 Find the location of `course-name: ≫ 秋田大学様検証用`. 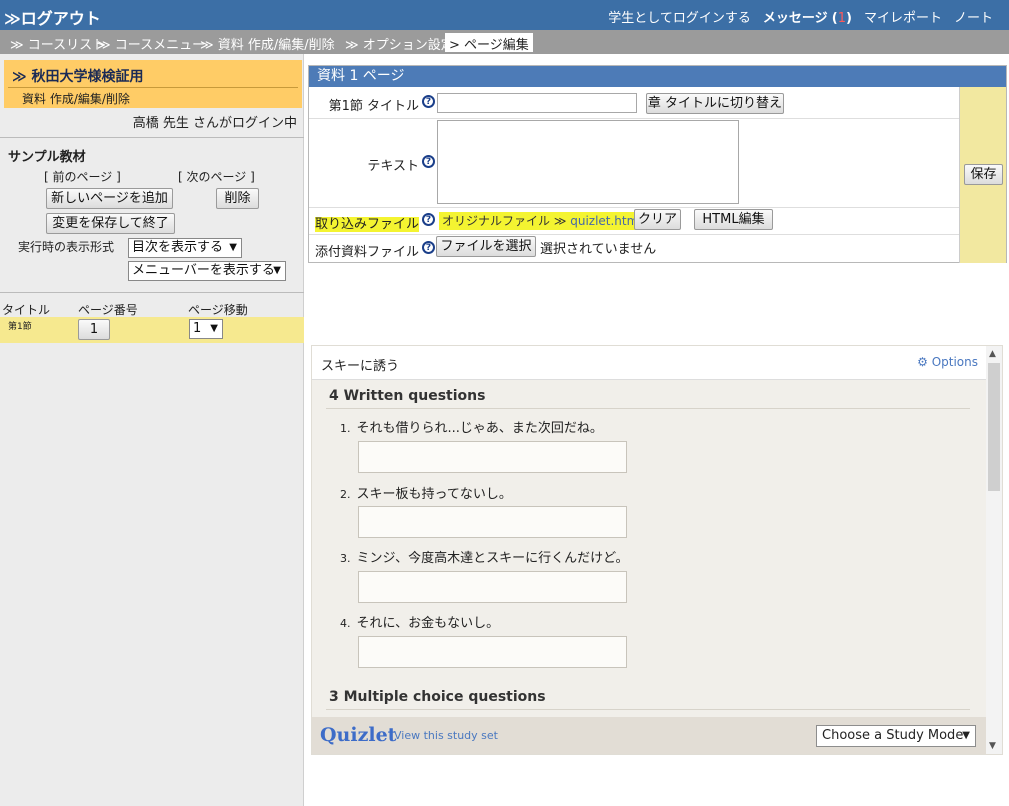

course-name: ≫ 秋田大学様検証用 is located at coordinates (78, 77).